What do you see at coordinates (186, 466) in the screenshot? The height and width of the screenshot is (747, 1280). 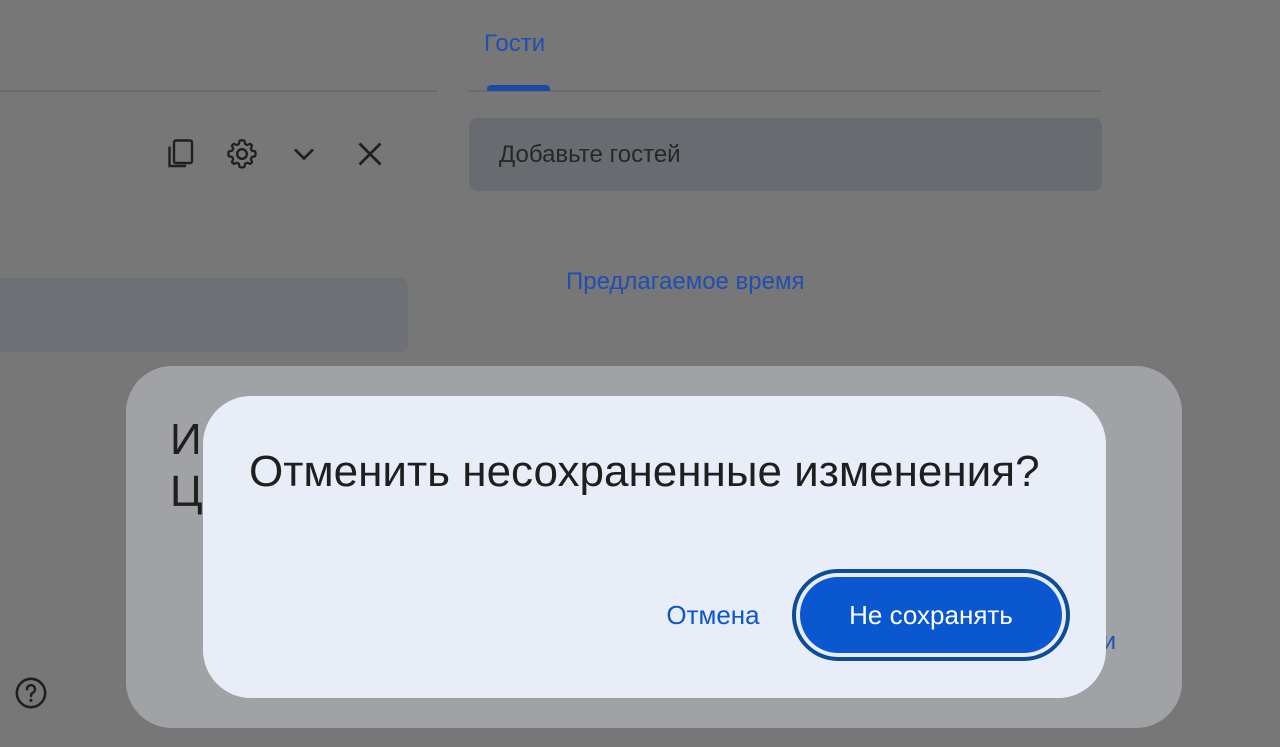 I see `sheet-text: И Ц` at bounding box center [186, 466].